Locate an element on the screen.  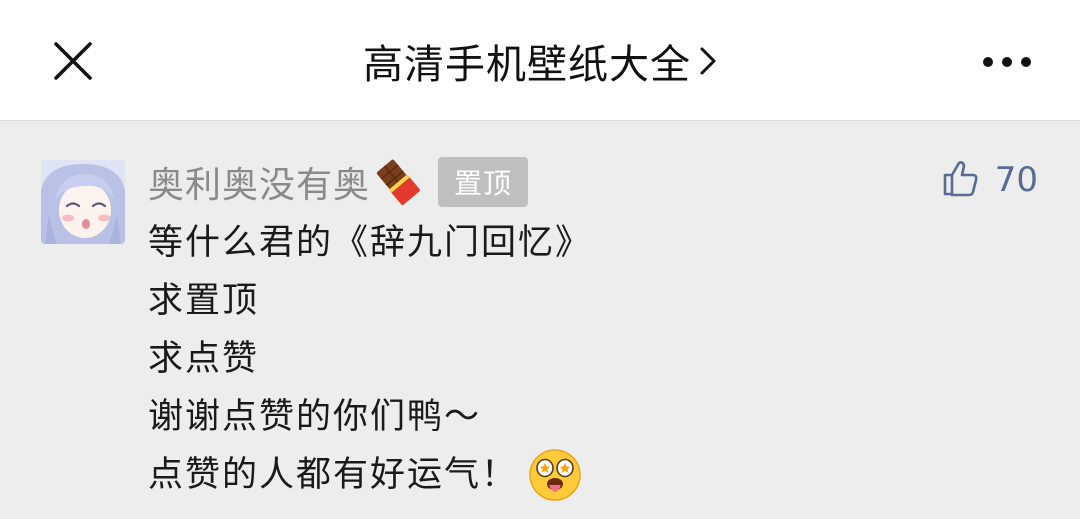
comment-line: 求点赞 is located at coordinates (204, 359).